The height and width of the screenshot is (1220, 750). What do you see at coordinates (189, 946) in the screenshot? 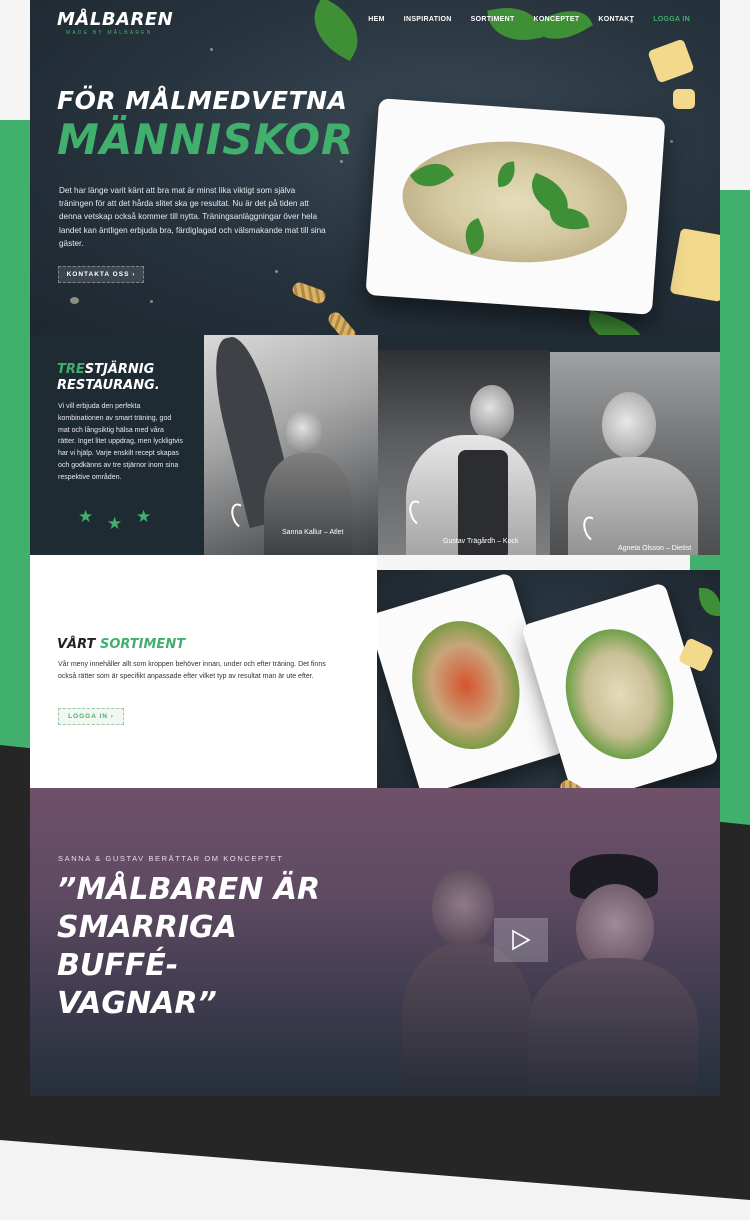
I see `video-quote: ”MÅLBAREN ÄR SMARRIGA BUFFÉ-VAGNAR”` at bounding box center [189, 946].